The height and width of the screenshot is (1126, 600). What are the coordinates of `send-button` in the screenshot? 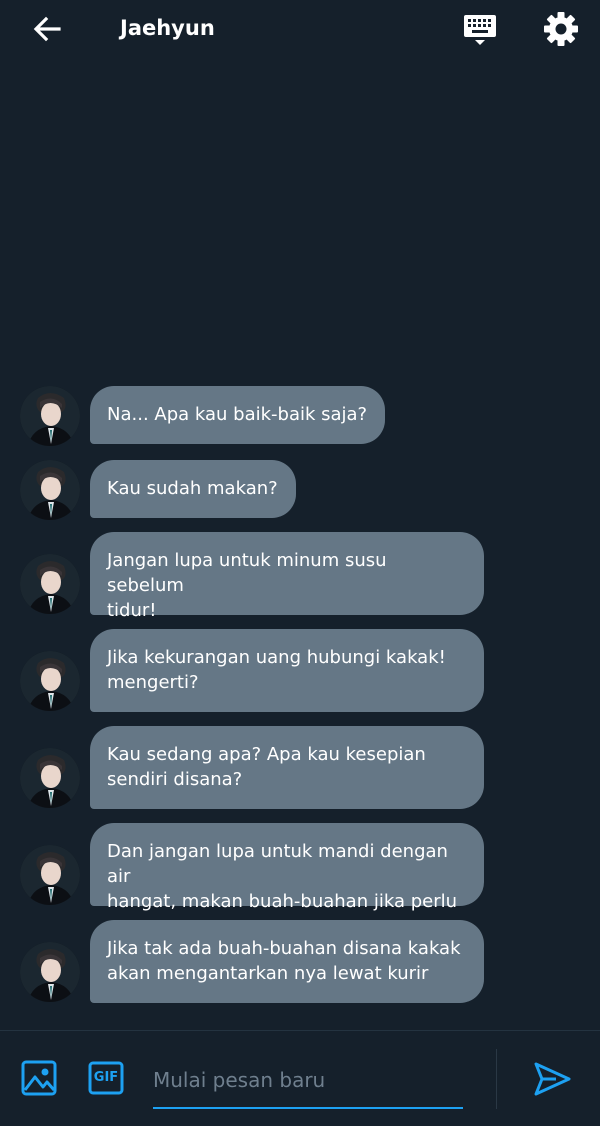 It's located at (554, 1079).